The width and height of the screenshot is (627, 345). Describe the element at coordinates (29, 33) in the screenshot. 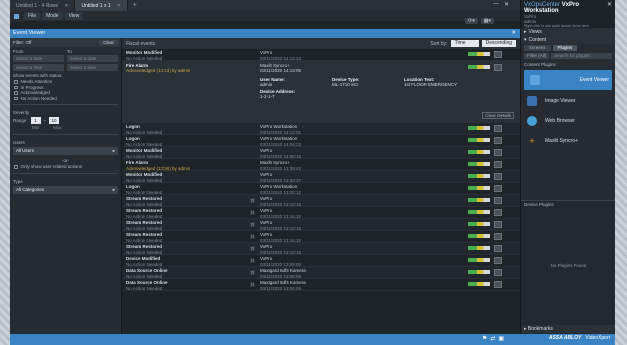

I see `panel-title: Event Viewer` at that location.